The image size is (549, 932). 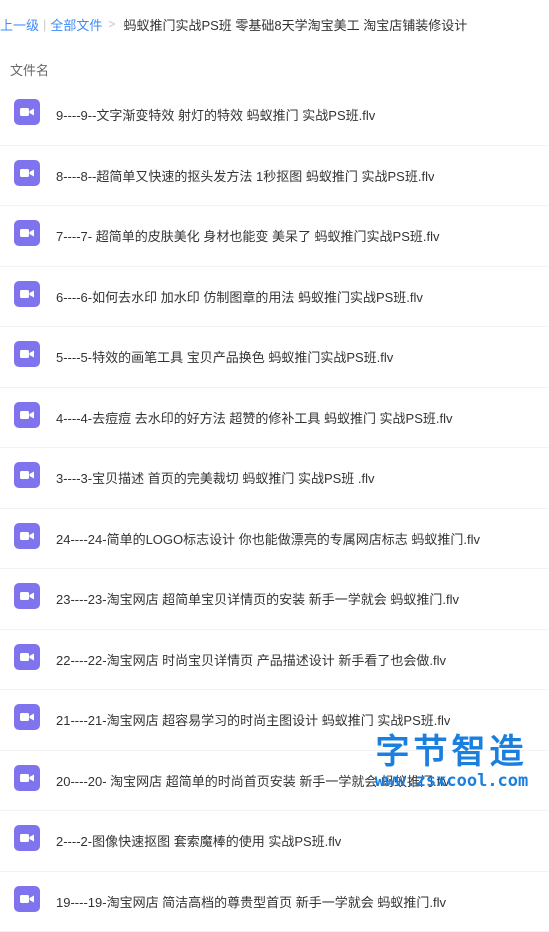 I want to click on chevron-right-icon: >, so click(x=111, y=24).